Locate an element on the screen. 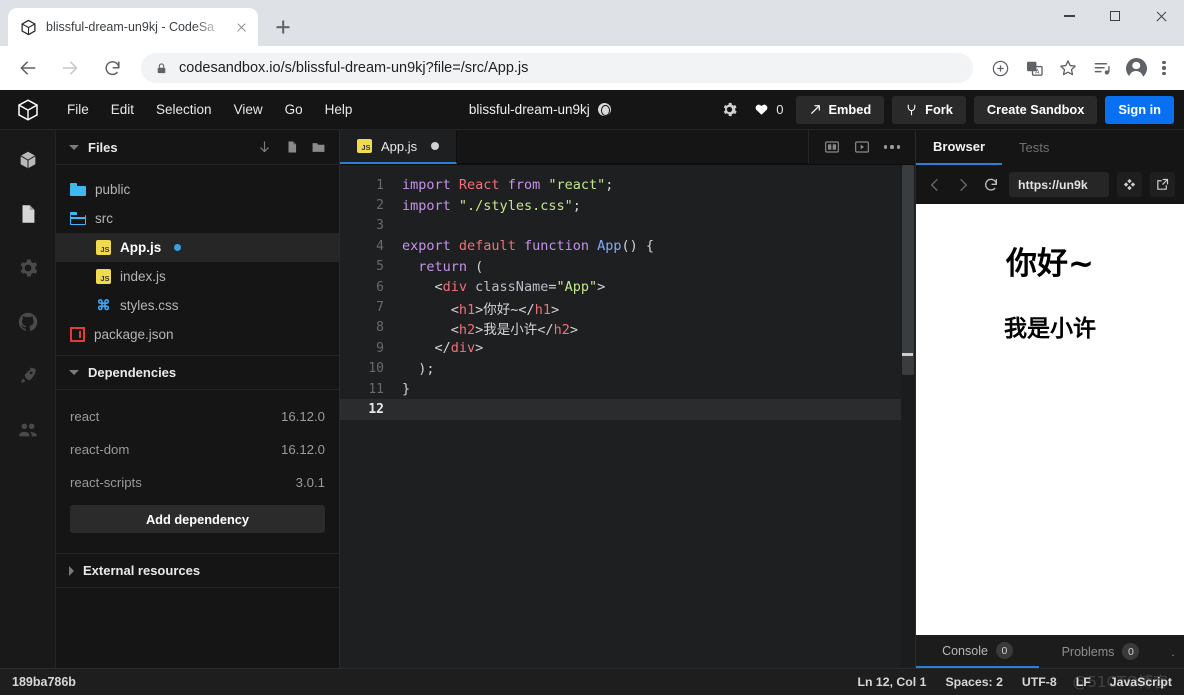  code-content: return ( is located at coordinates (451, 266).